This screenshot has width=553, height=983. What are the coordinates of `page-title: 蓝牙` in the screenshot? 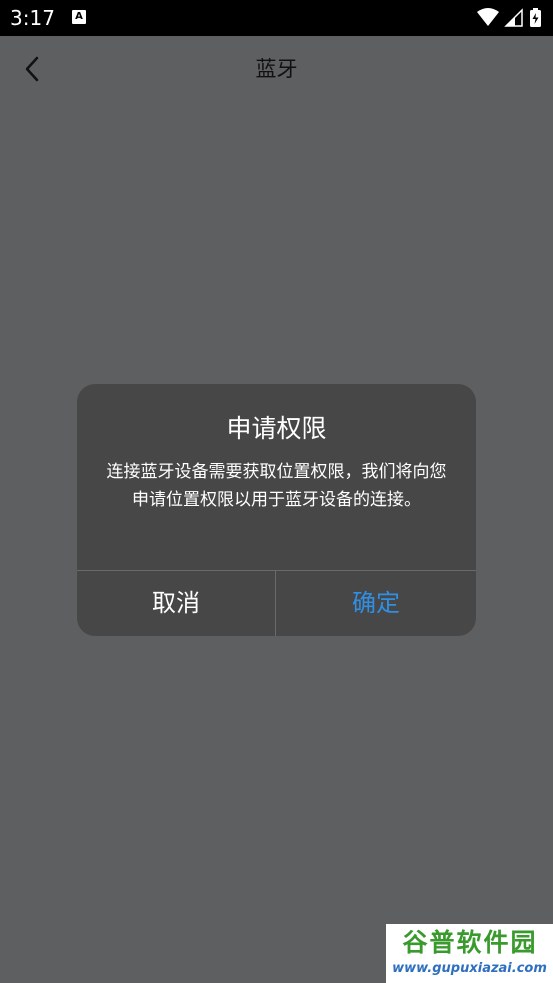 It's located at (276, 69).